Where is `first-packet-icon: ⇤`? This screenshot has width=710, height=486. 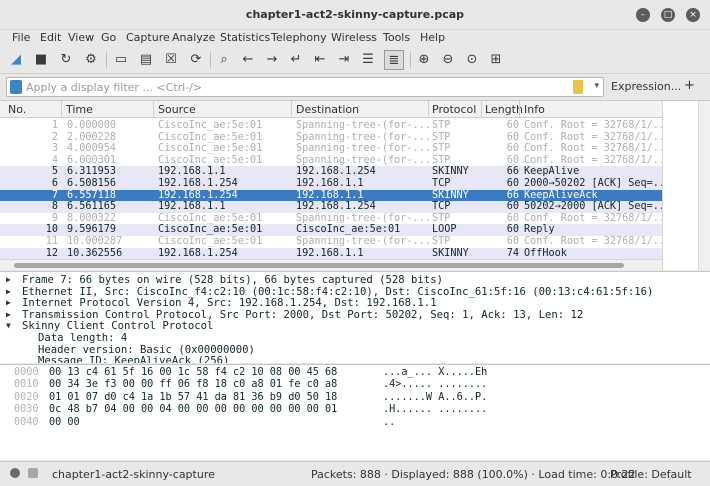
first-packet-icon: ⇤ is located at coordinates (320, 60).